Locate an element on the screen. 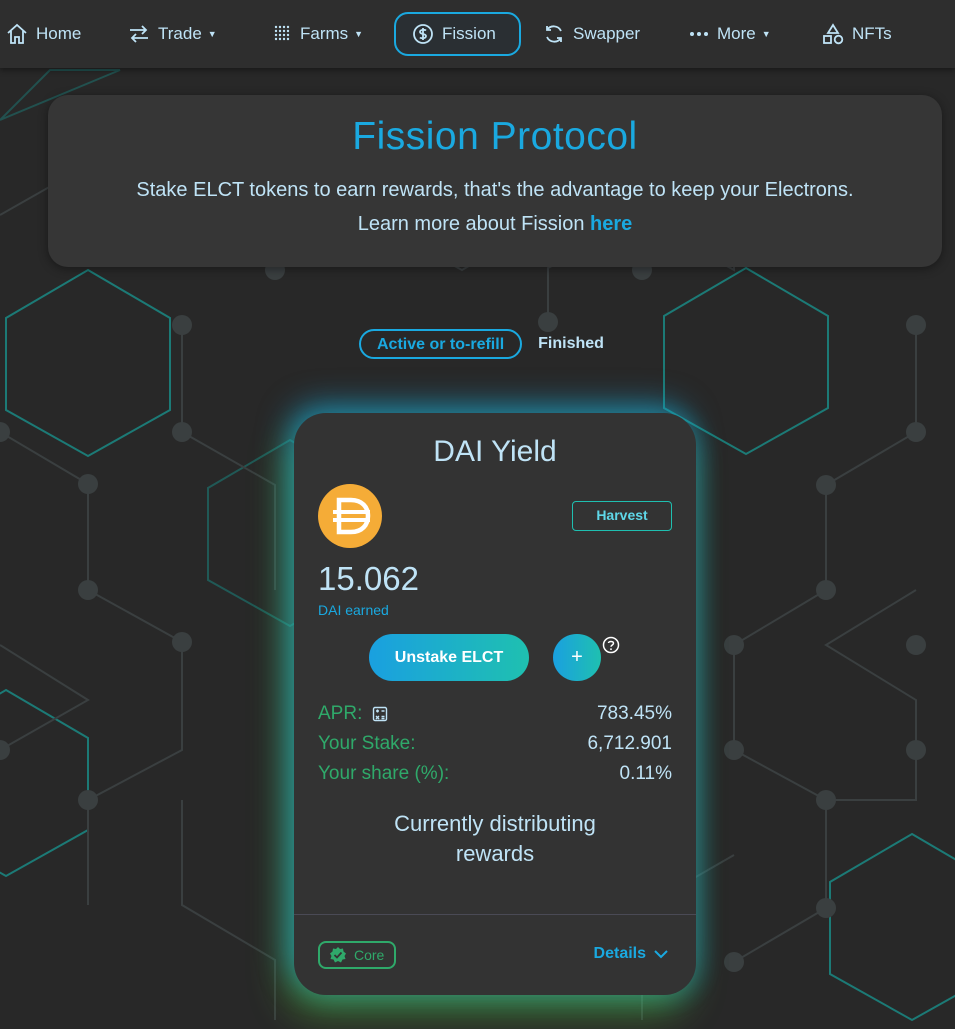  pool-title: DAI Yield is located at coordinates (495, 451).